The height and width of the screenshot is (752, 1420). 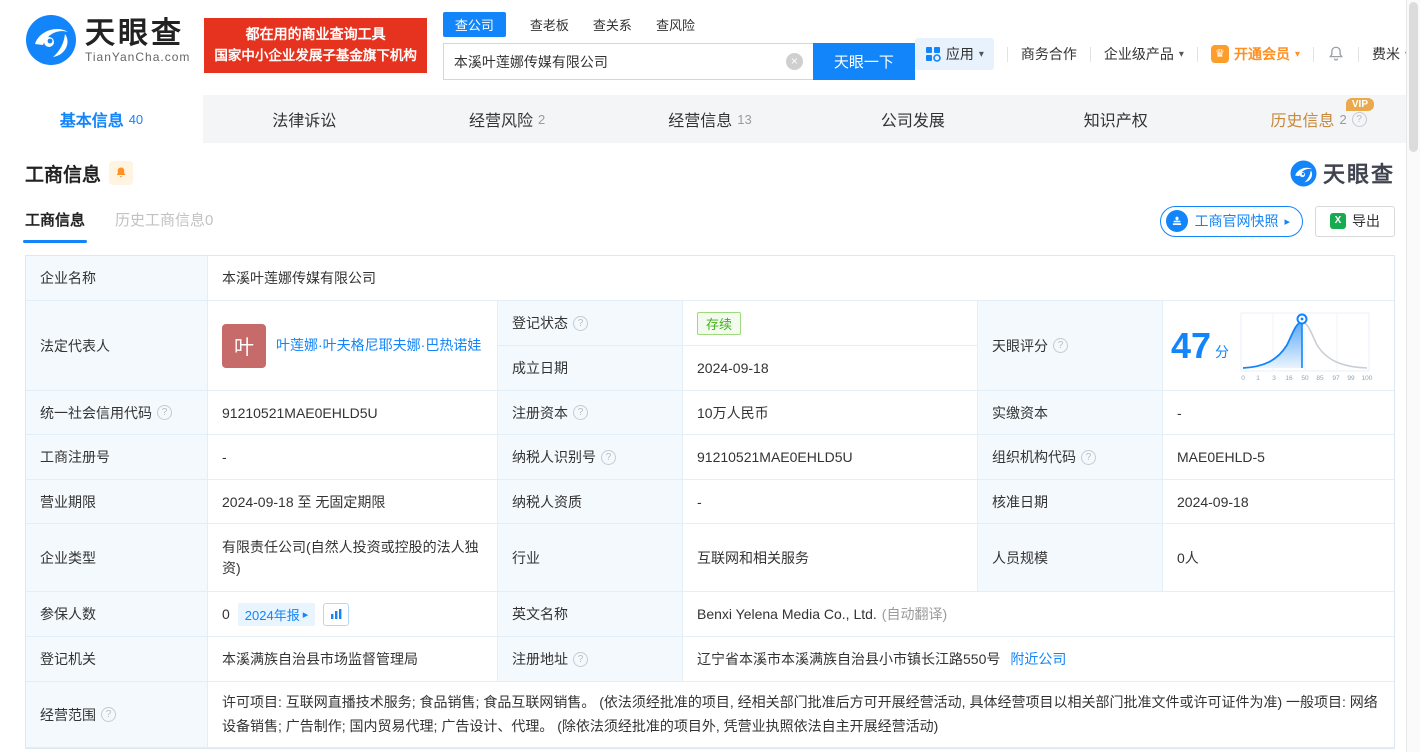 What do you see at coordinates (1336, 54) in the screenshot?
I see `notifications-button` at bounding box center [1336, 54].